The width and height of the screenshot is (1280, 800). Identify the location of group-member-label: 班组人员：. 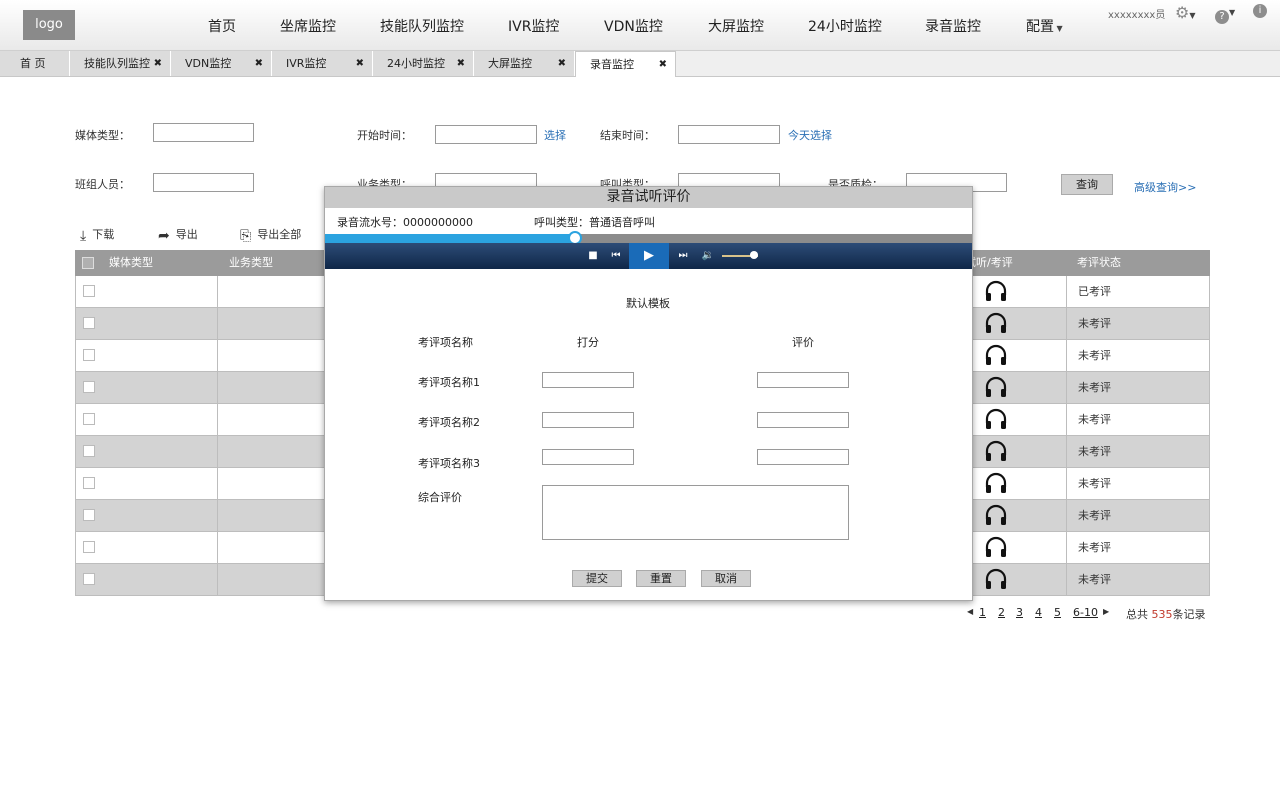
(102, 184).